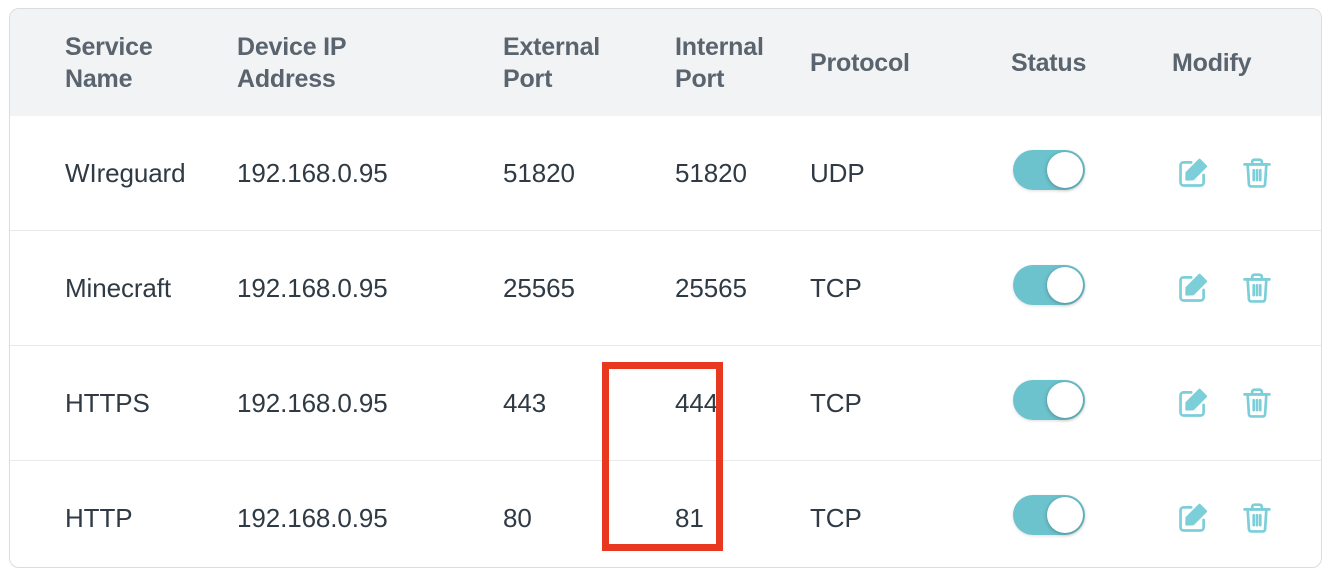 Image resolution: width=1332 pixels, height=580 pixels. I want to click on cell-internal-port: 25565, so click(717, 288).